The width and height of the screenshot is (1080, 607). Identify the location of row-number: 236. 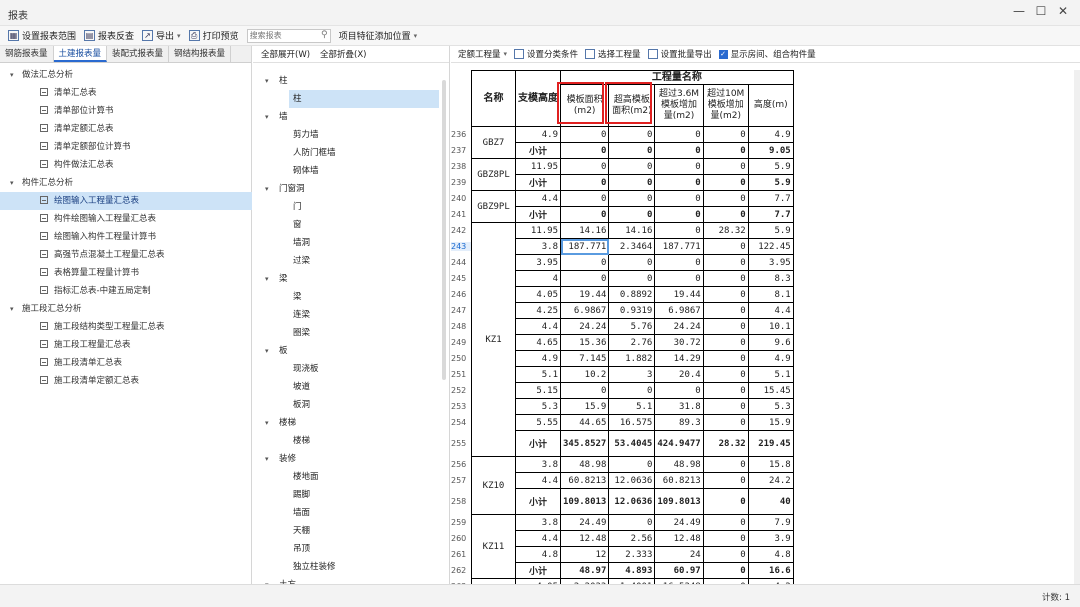
(461, 134).